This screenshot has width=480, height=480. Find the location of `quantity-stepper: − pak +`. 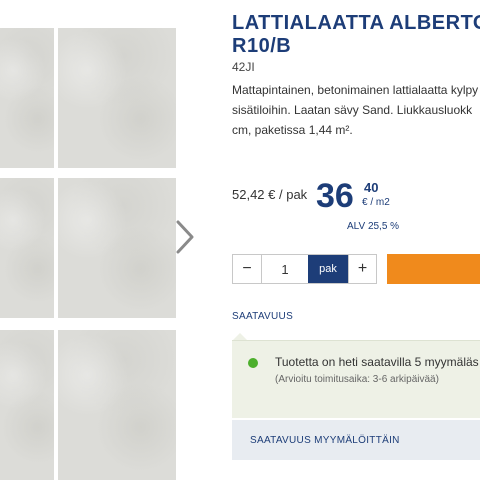

quantity-stepper: − pak + is located at coordinates (304, 269).